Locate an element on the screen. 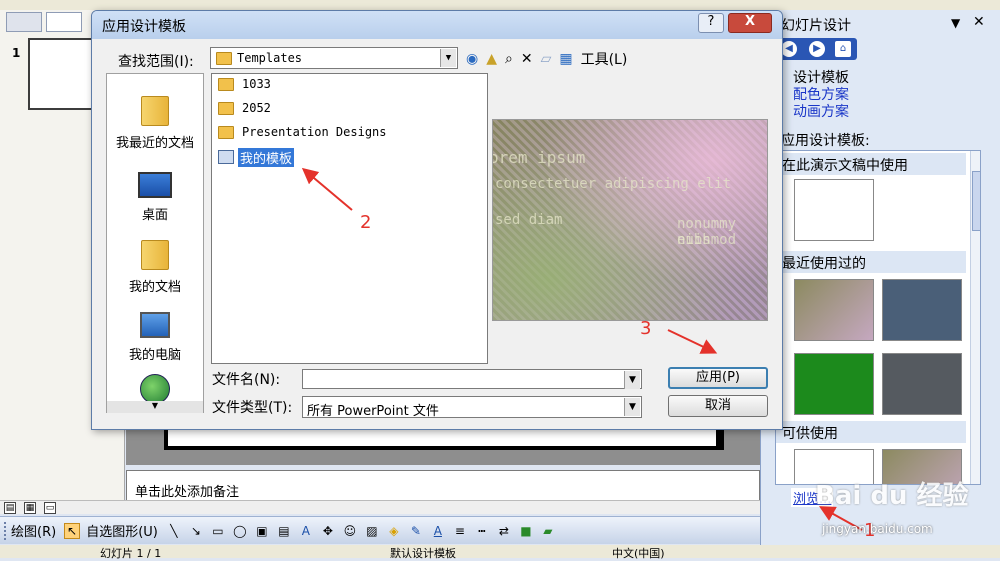 The height and width of the screenshot is (561, 1000). wordart-icon: A is located at coordinates (306, 531).